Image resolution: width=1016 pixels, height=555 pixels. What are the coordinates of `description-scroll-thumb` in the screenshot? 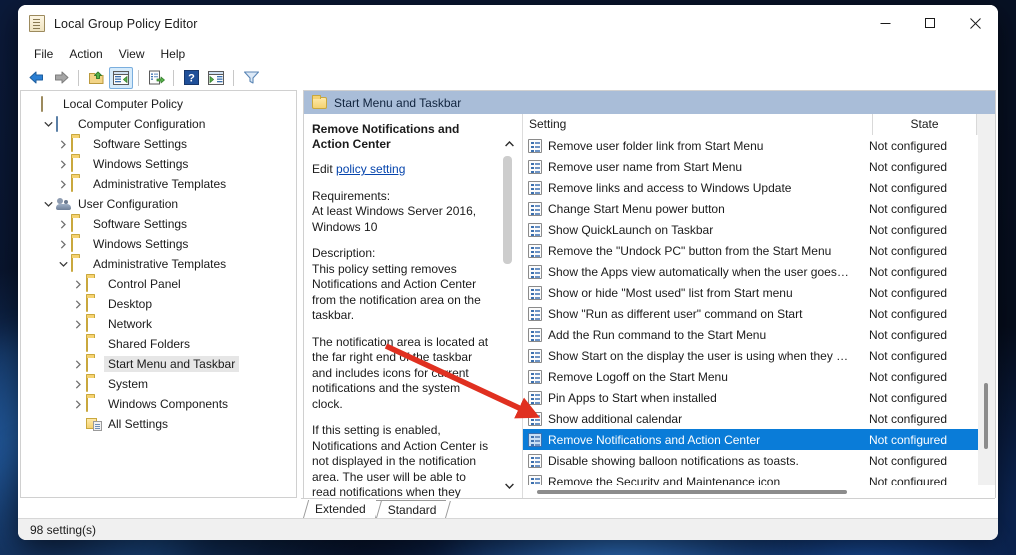 It's located at (507, 210).